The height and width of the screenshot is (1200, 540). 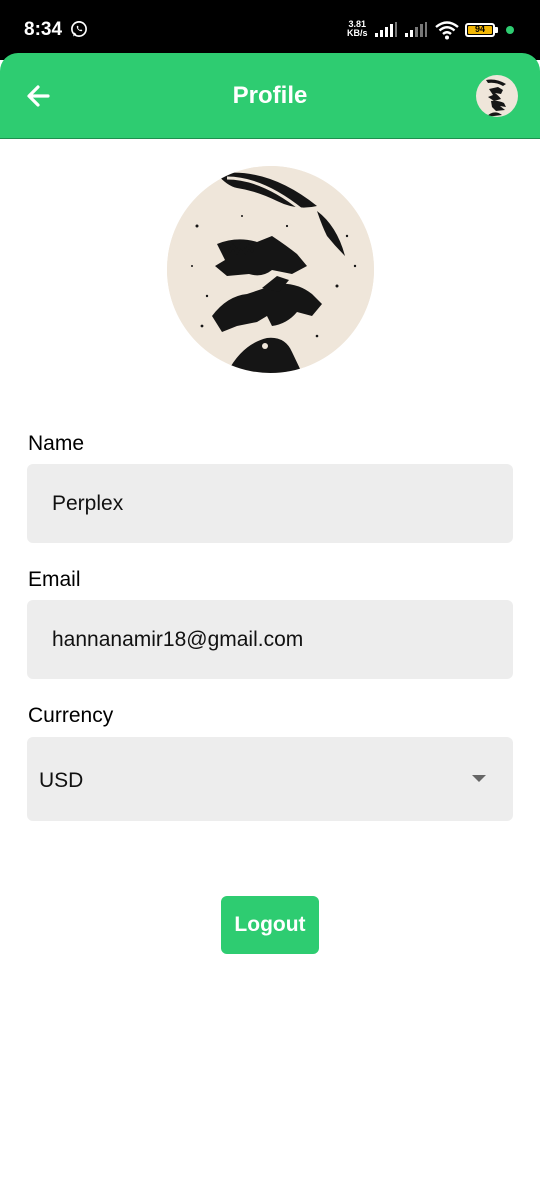 I want to click on status-time: 8:34, so click(x=43, y=29).